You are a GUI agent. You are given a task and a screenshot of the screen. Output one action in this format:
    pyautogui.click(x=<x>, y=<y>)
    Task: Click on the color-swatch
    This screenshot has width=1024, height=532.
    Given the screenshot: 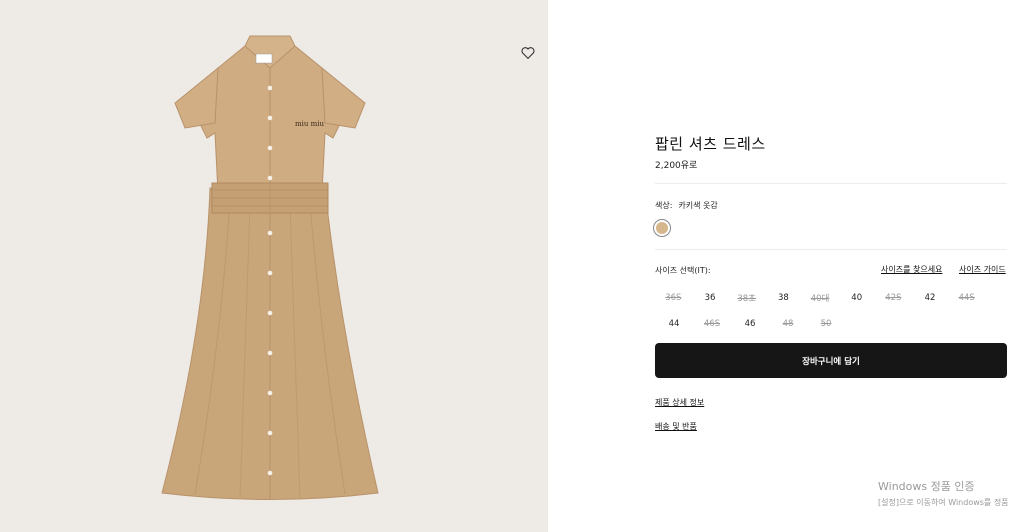 What is the action you would take?
    pyautogui.click(x=662, y=228)
    